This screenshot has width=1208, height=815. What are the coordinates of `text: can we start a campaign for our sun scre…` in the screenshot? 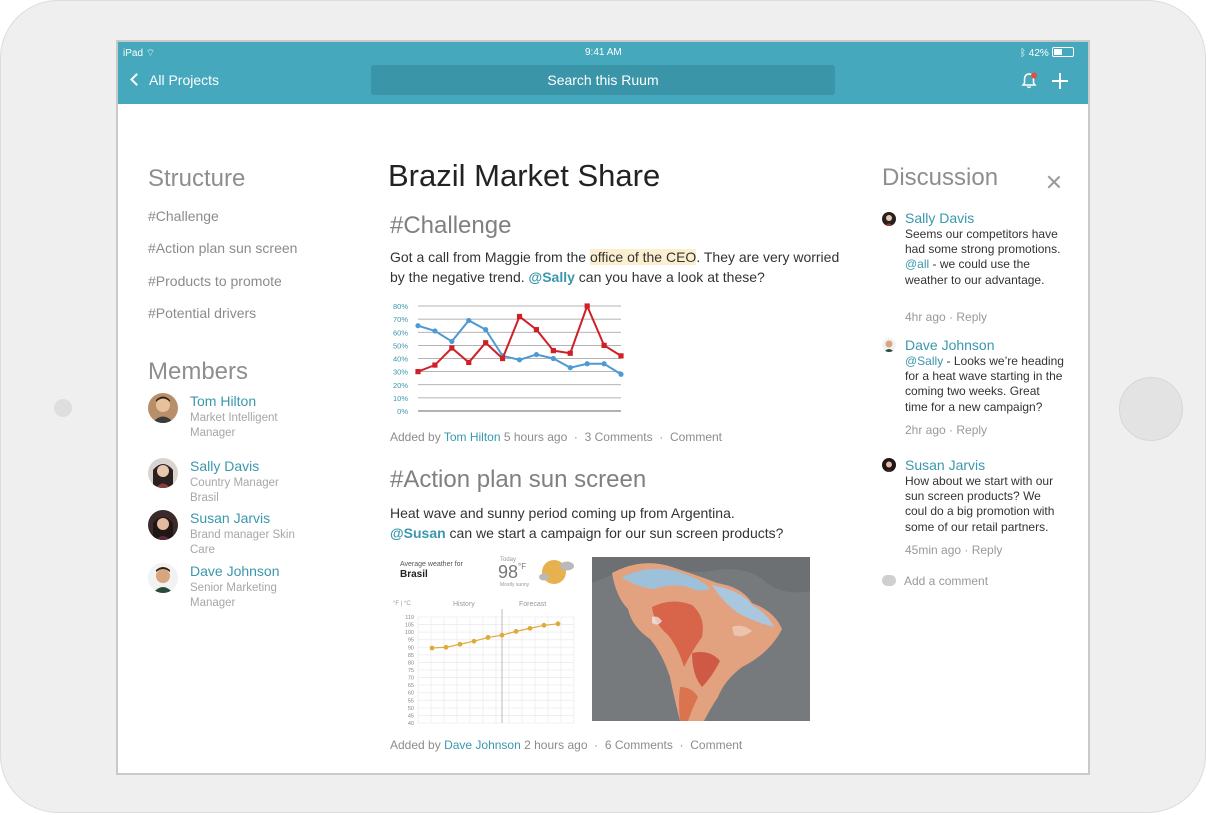 It's located at (614, 532).